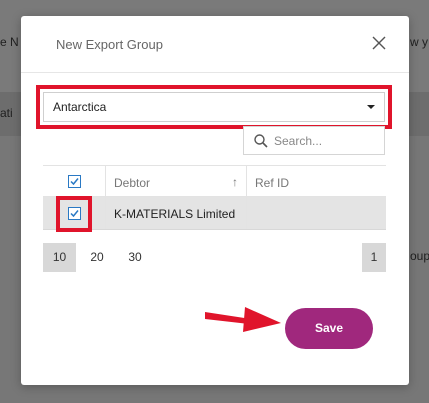 This screenshot has height=403, width=429. I want to click on row-check-cell, so click(74, 213).